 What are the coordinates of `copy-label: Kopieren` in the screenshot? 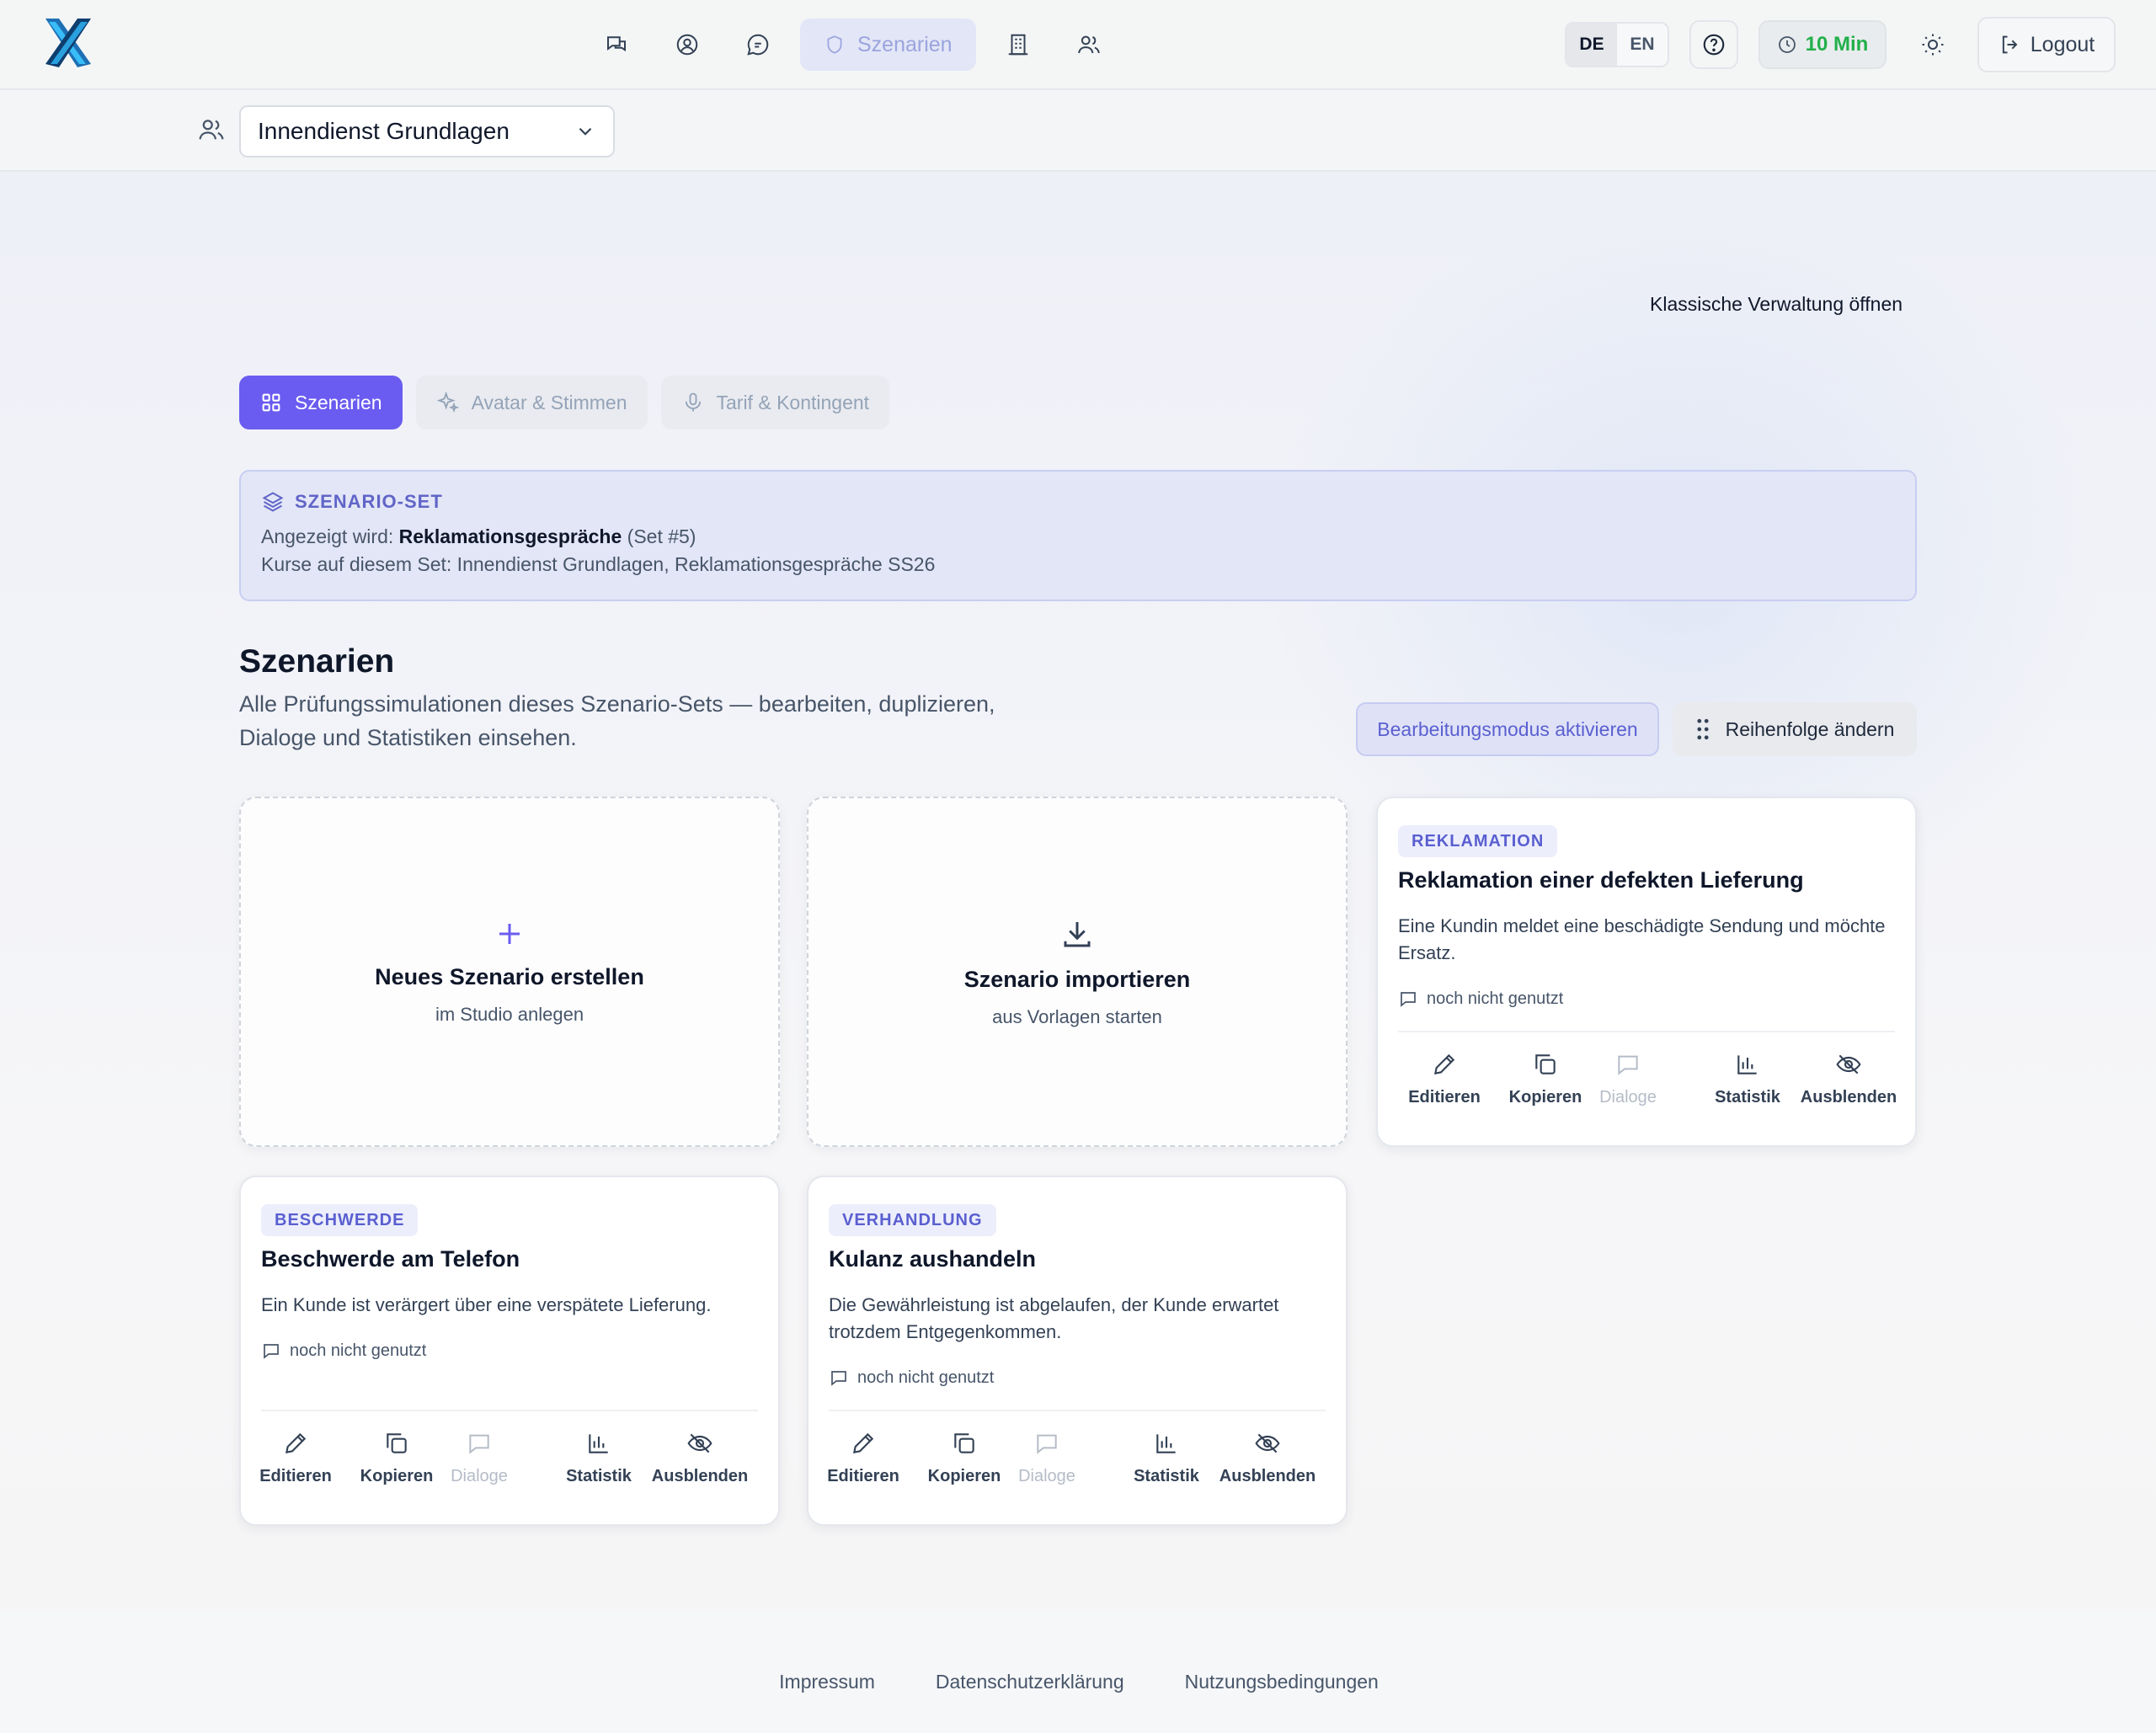 It's located at (964, 1476).